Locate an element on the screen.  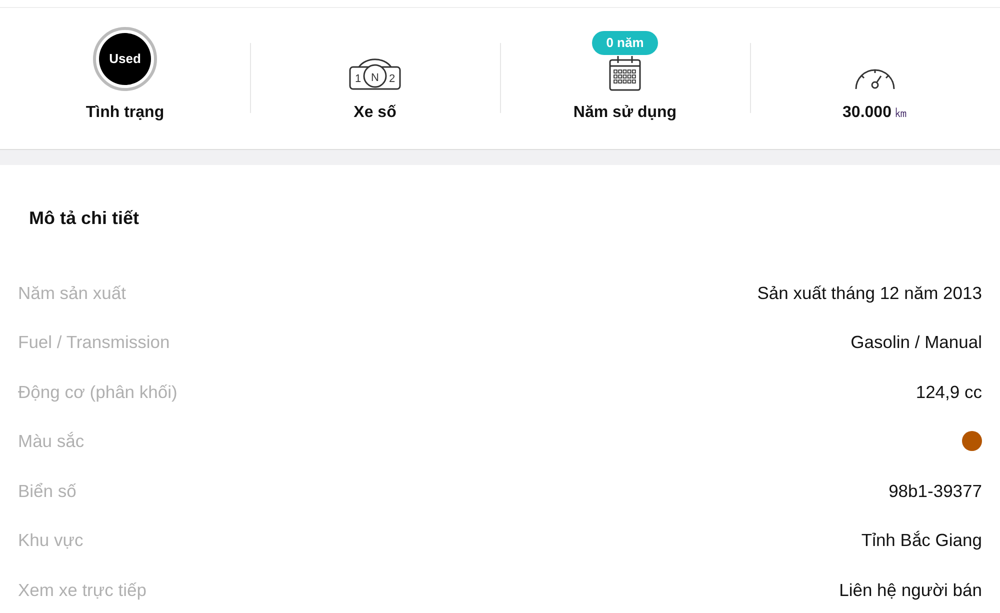
detail-label: Động cơ (phân khối) is located at coordinates (98, 392).